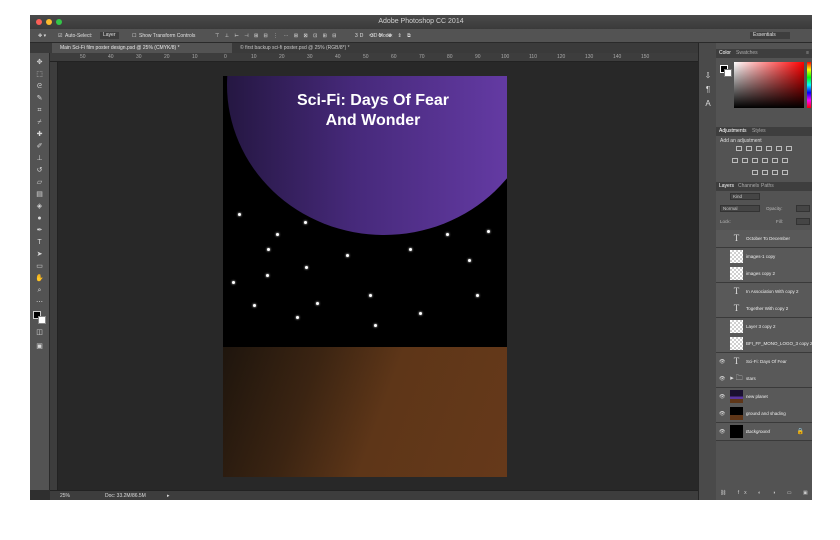 The width and height of the screenshot is (840, 540). Describe the element at coordinates (764, 414) in the screenshot. I see `layer-row: 👁 ground and shading` at that location.